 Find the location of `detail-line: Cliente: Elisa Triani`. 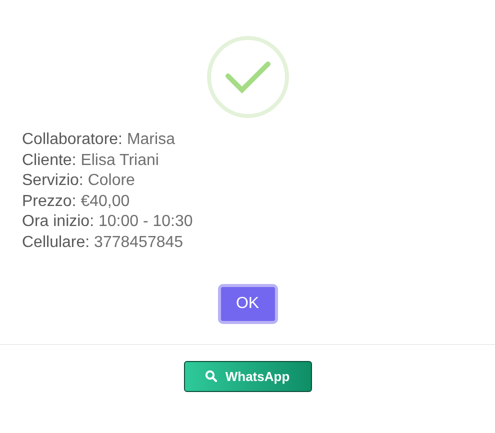

detail-line: Cliente: Elisa Triani is located at coordinates (91, 160).